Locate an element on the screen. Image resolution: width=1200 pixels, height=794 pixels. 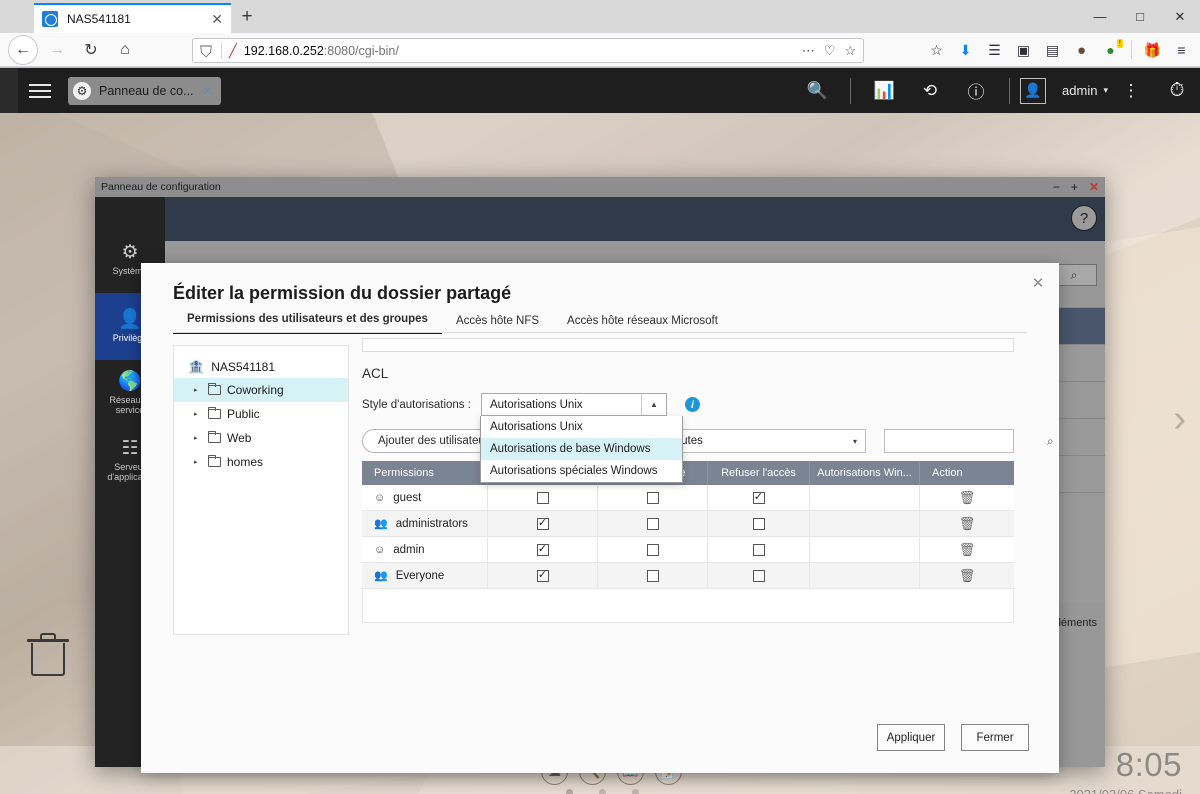
panel-row-selected is located at coordinates (1082, 325).